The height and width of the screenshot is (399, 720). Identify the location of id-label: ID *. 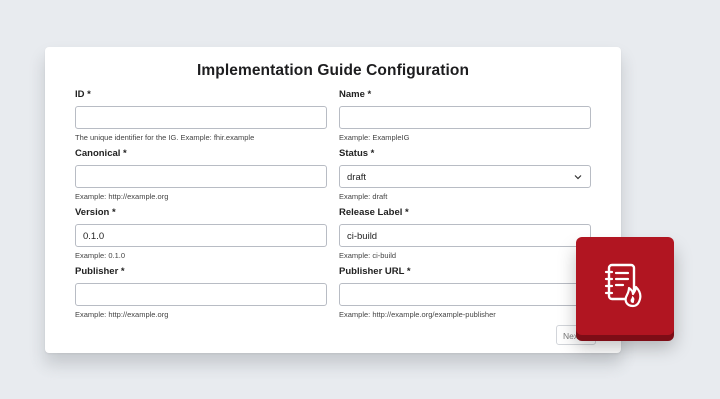
(83, 94).